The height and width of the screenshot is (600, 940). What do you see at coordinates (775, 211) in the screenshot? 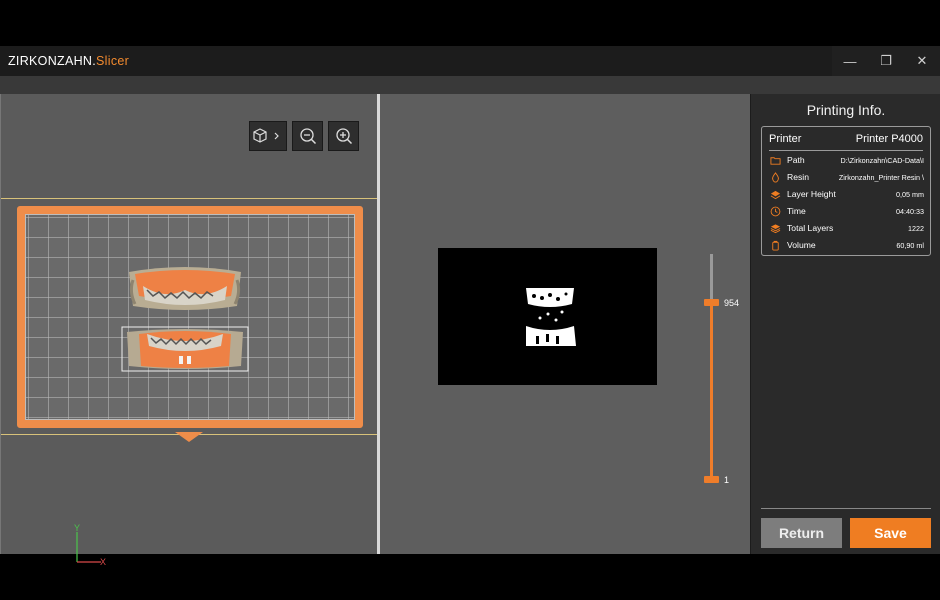
I see `clock-icon` at bounding box center [775, 211].